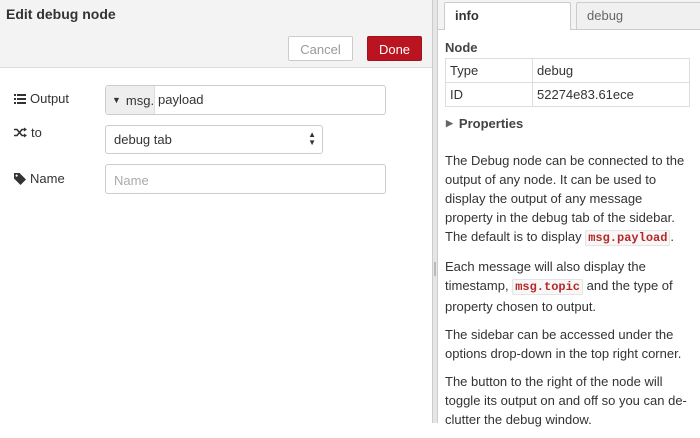  I want to click on list-icon, so click(20, 98).